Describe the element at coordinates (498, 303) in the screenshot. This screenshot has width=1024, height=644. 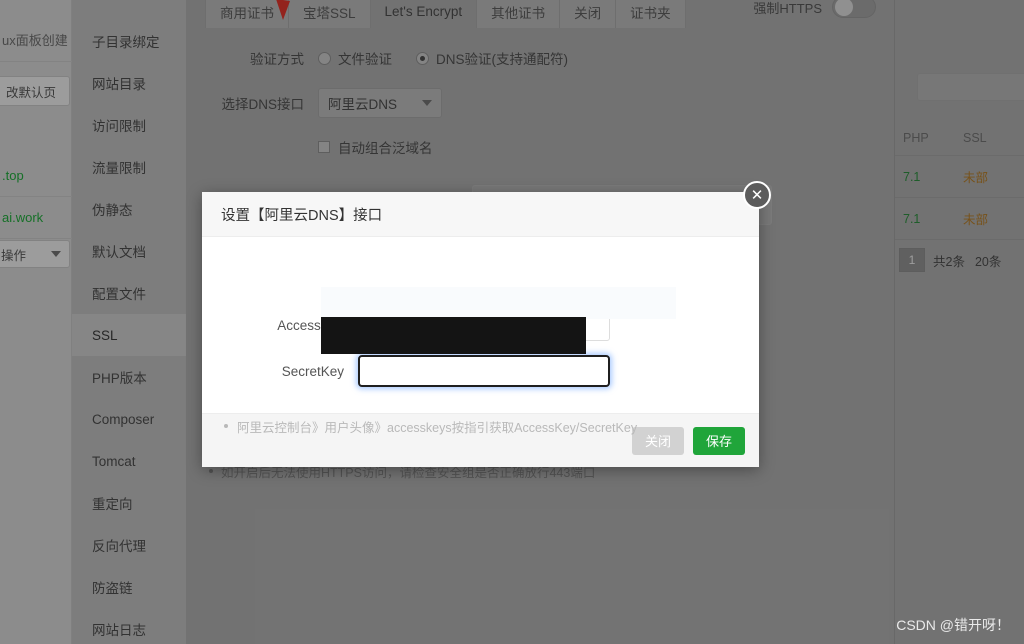
I see `redaction-bar-light` at that location.